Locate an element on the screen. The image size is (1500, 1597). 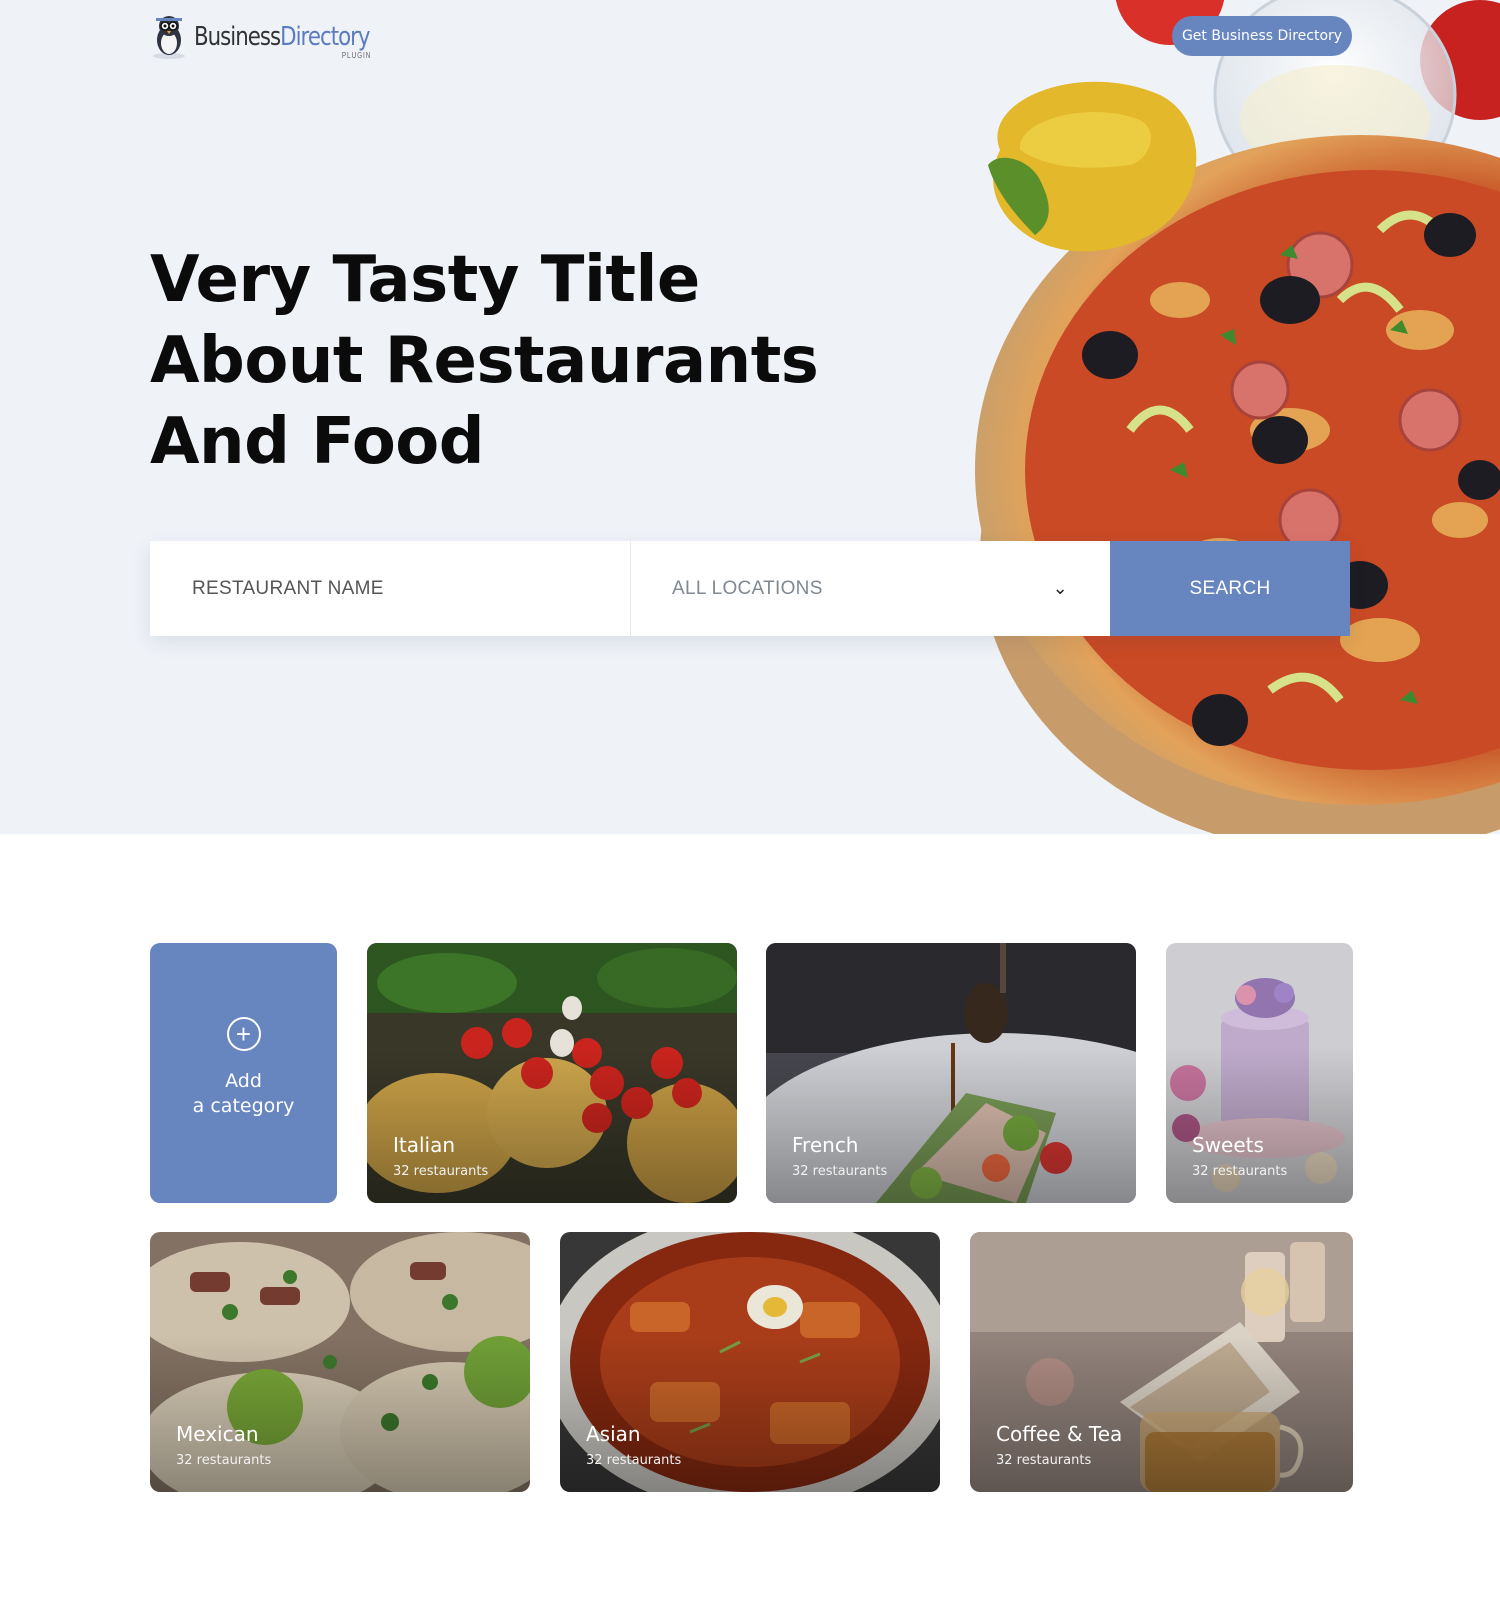
plus-circle-icon: + is located at coordinates (243, 1034).